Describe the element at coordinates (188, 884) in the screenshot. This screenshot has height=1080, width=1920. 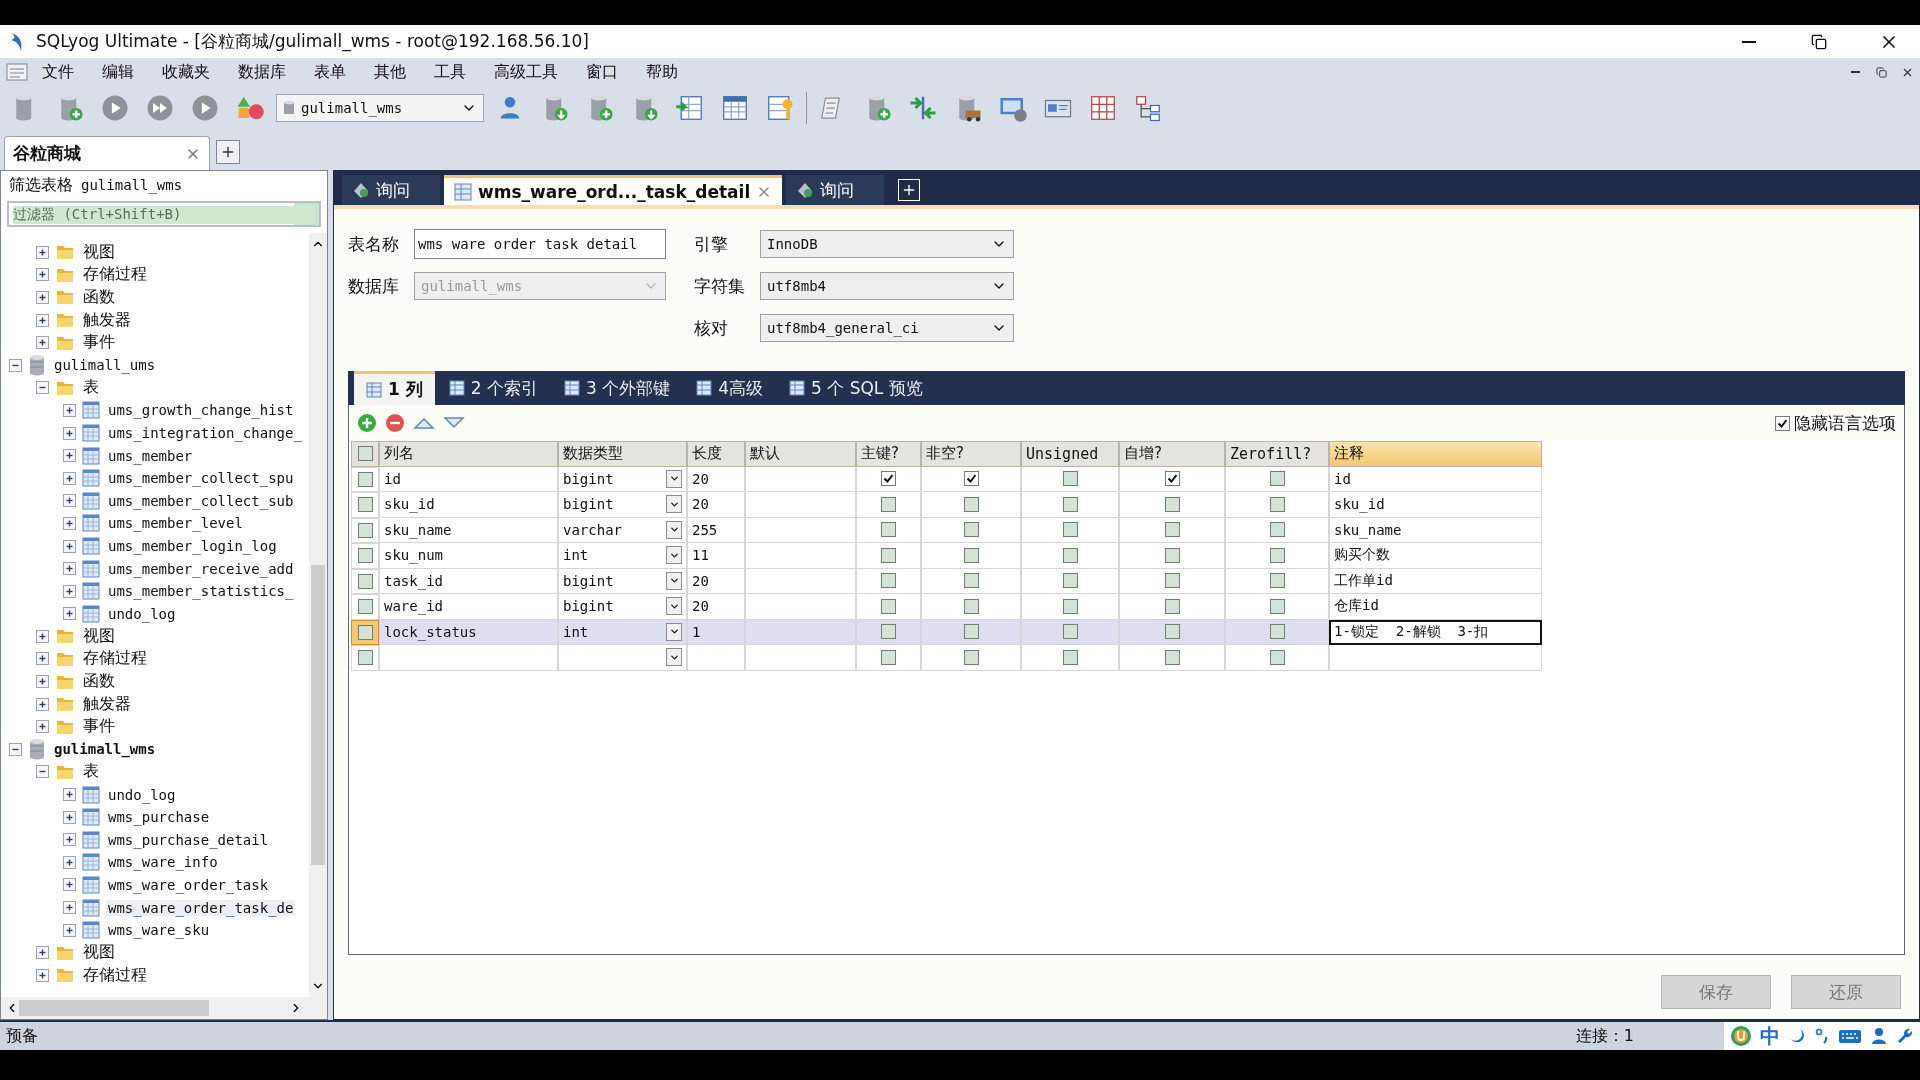
I see `tree-item: wms_ware_order_task` at that location.